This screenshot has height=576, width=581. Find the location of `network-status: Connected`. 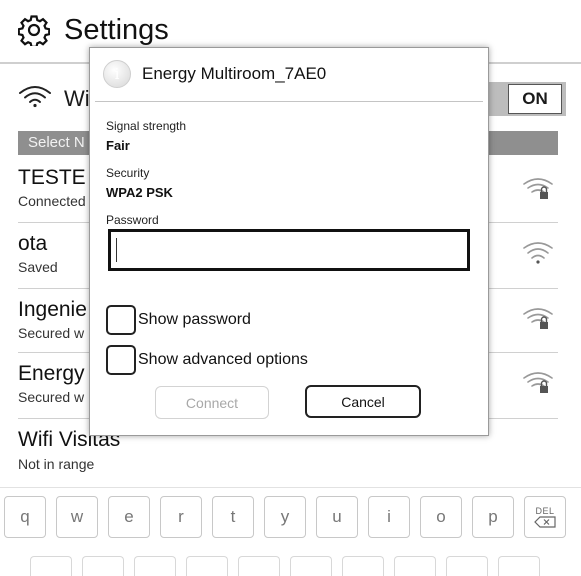

network-status: Connected is located at coordinates (52, 201).